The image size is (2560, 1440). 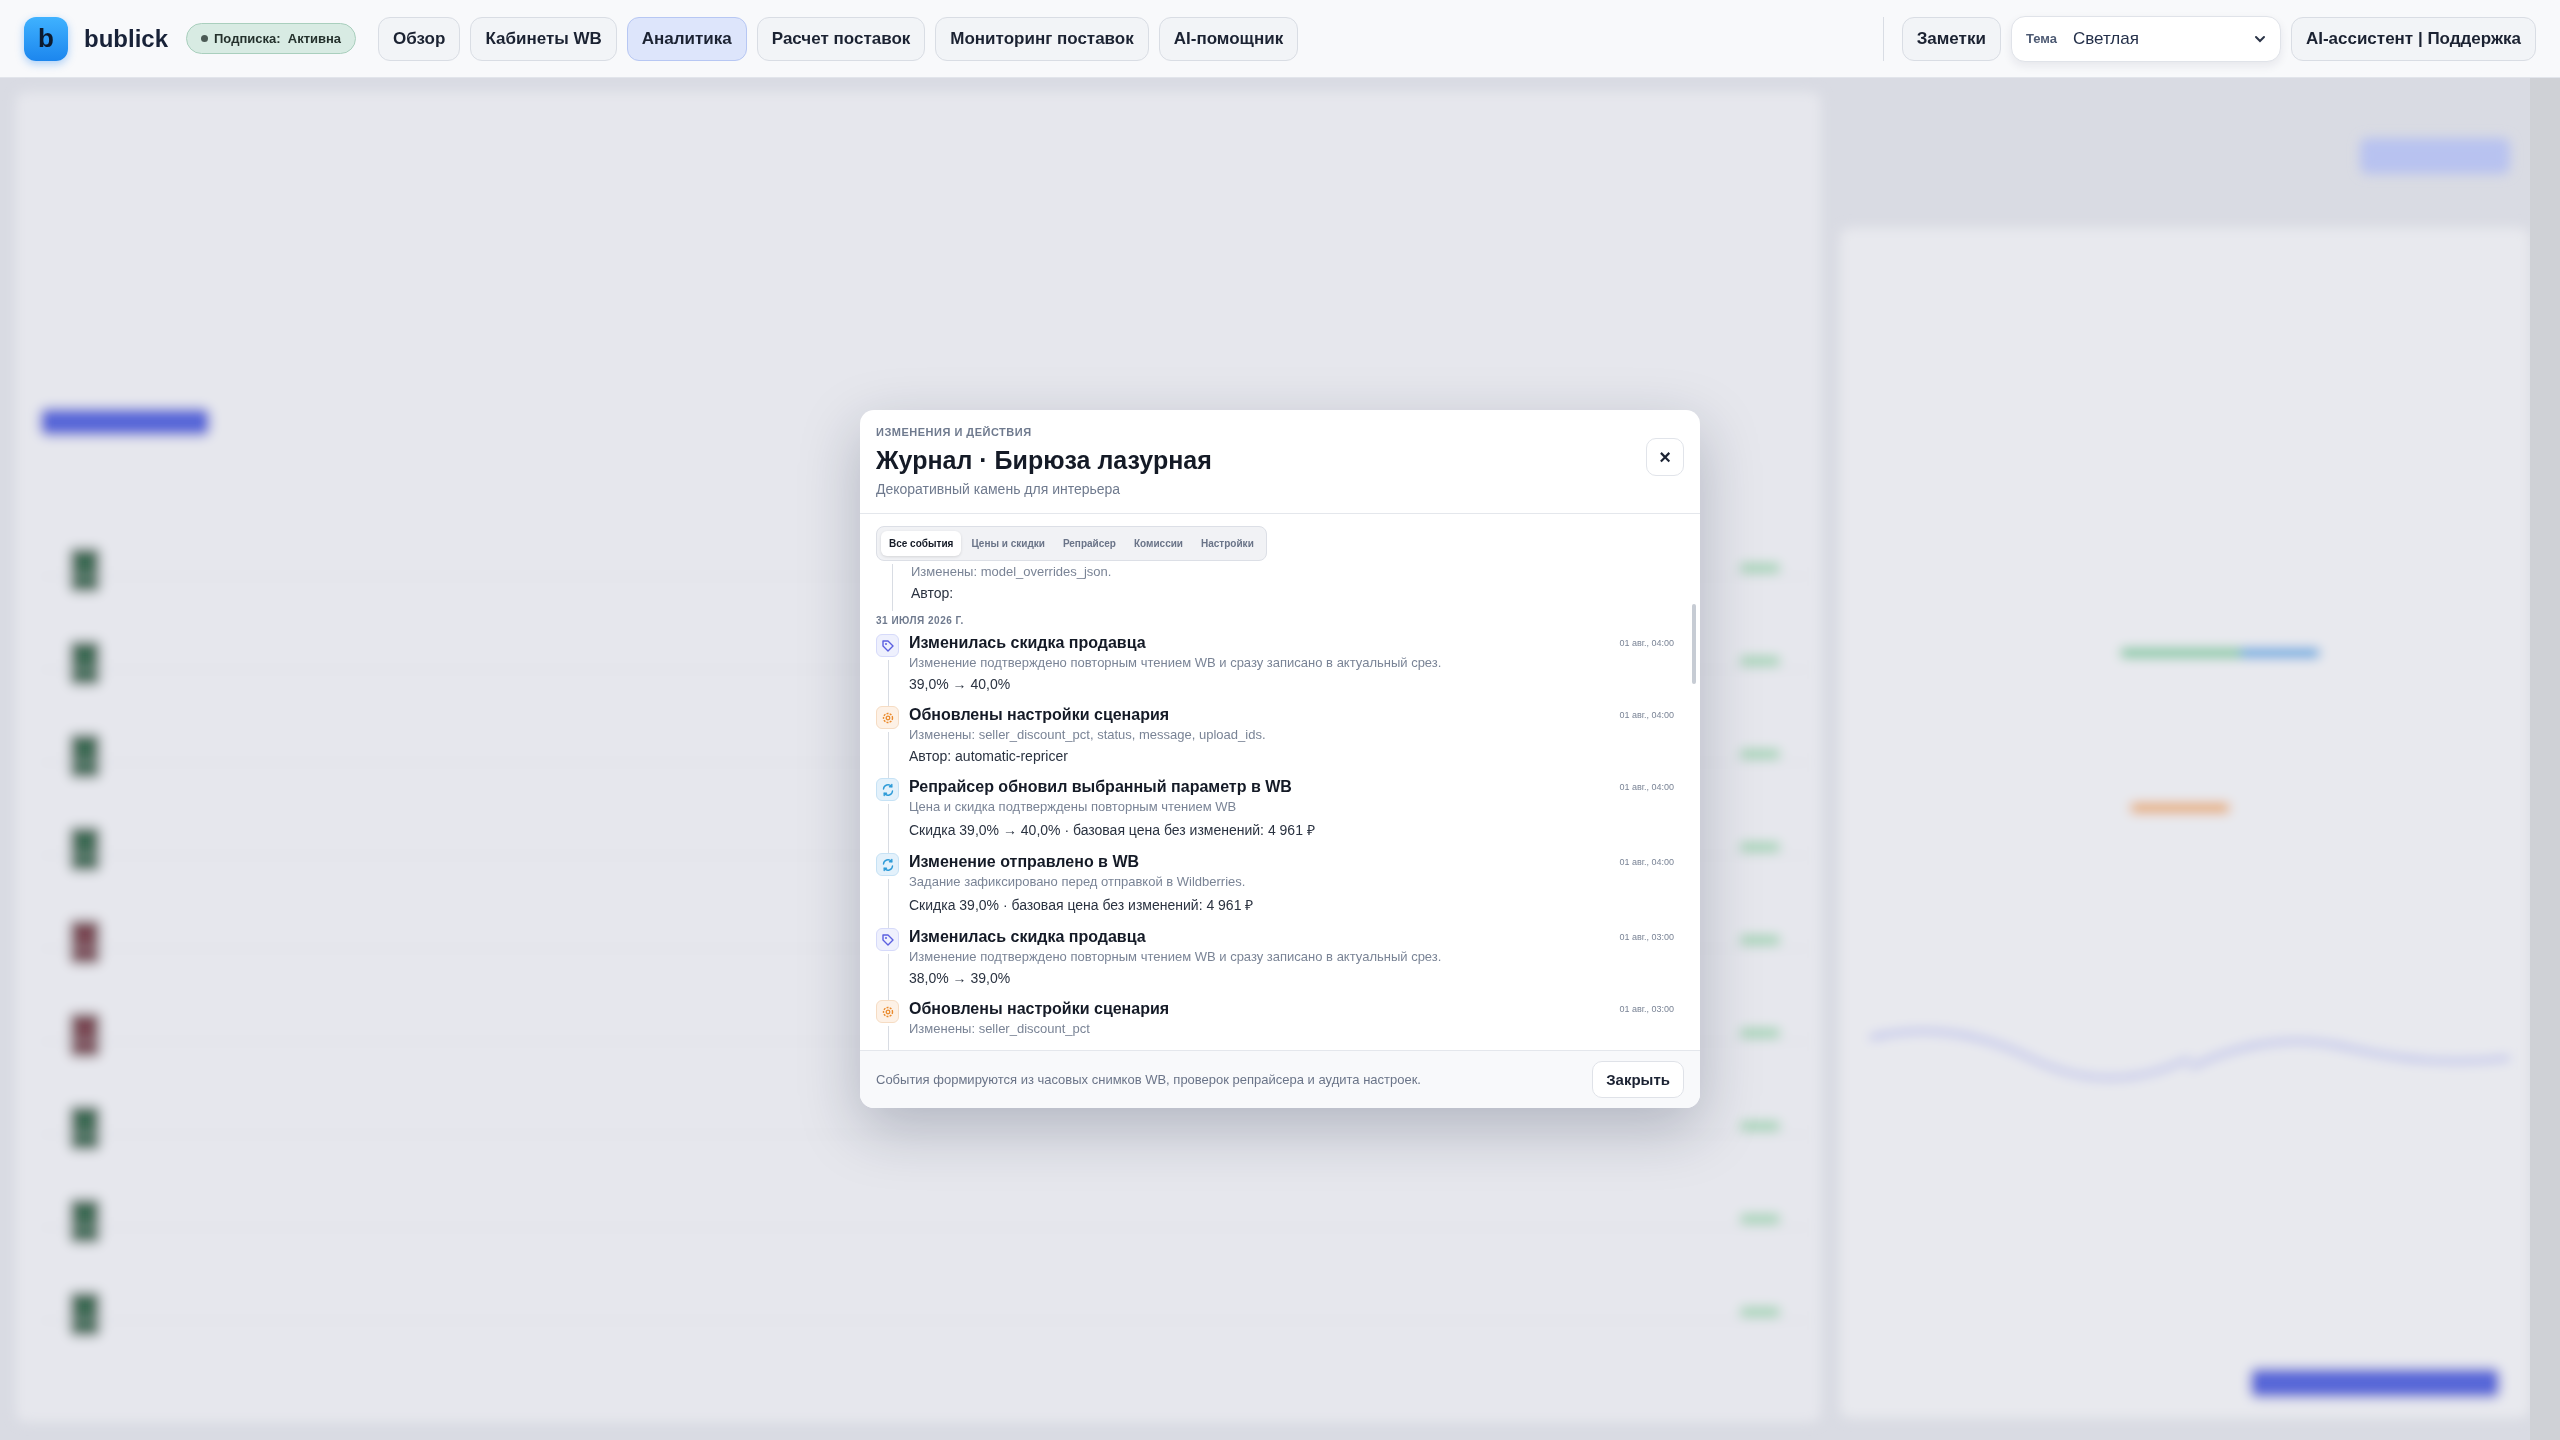 What do you see at coordinates (933, 593) in the screenshot?
I see `event-detail: Автор:` at bounding box center [933, 593].